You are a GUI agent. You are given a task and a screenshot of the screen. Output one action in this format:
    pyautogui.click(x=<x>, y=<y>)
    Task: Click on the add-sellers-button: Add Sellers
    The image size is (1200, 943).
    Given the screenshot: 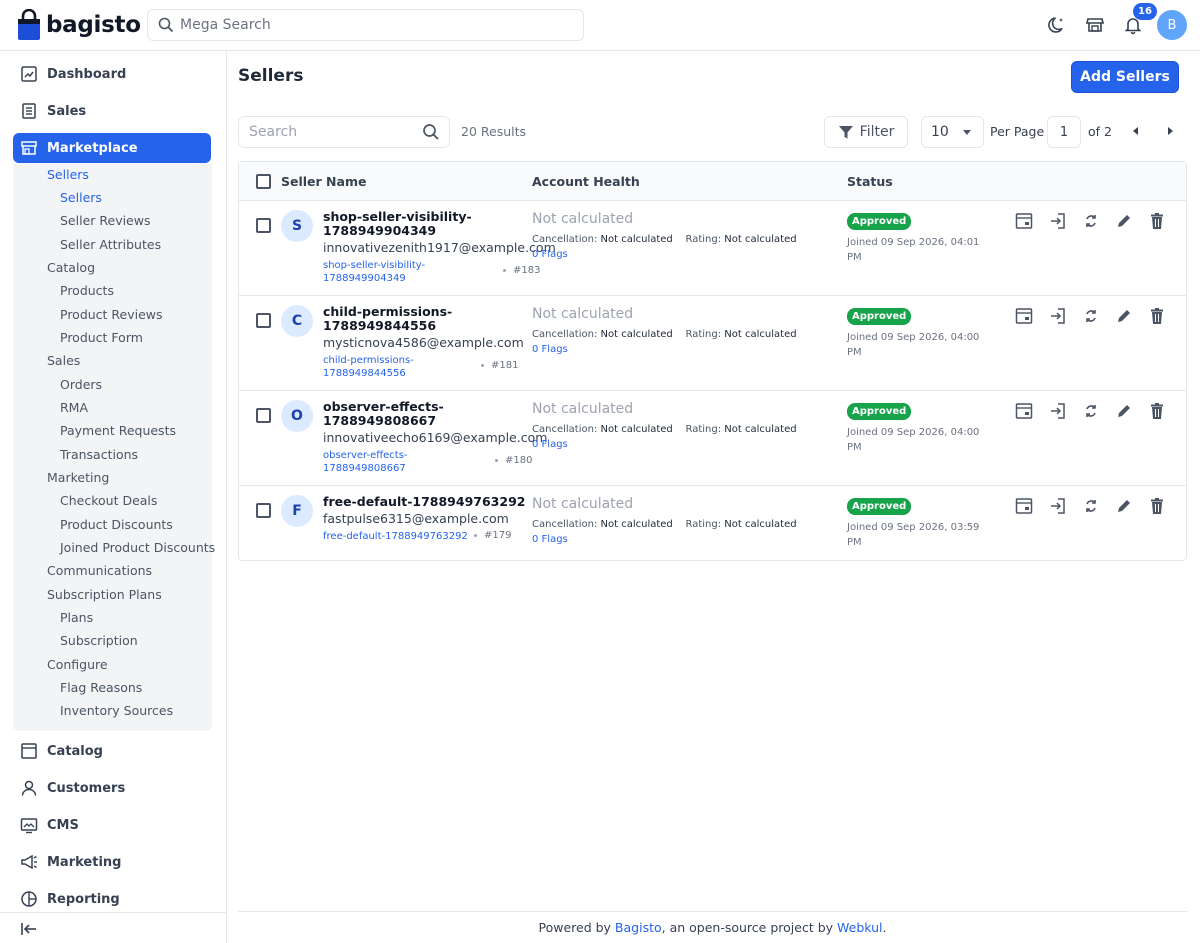 What is the action you would take?
    pyautogui.click(x=1125, y=77)
    